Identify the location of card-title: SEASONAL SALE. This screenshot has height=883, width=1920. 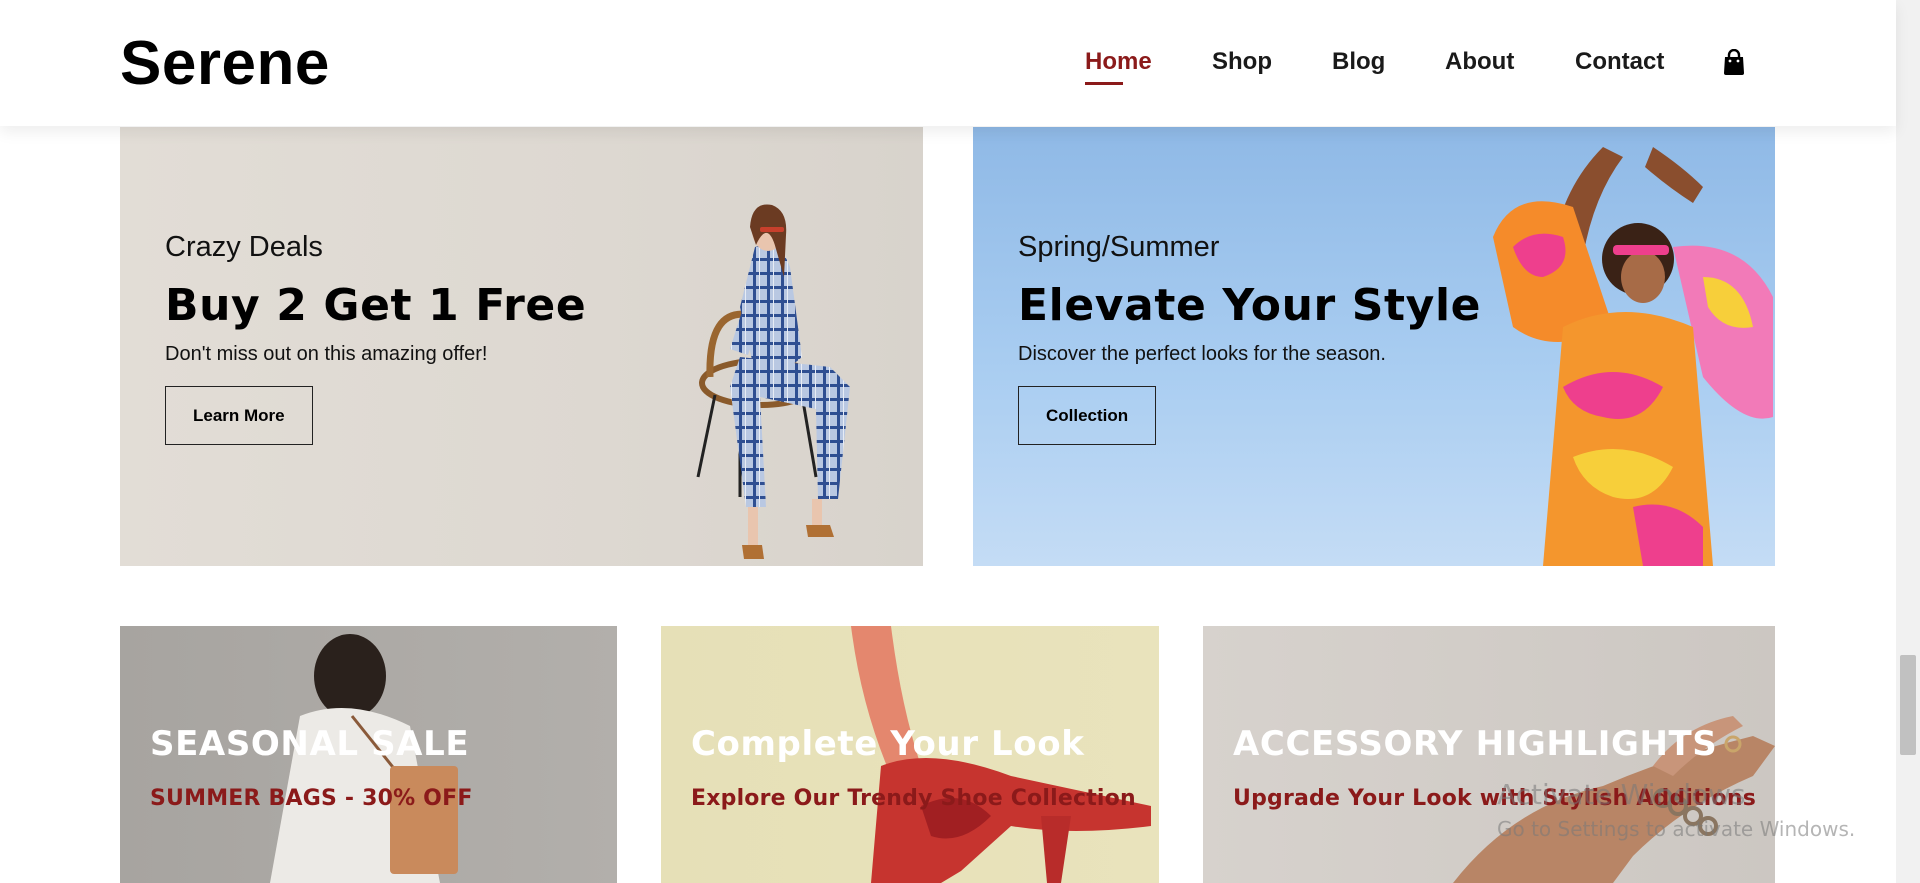
(310, 744).